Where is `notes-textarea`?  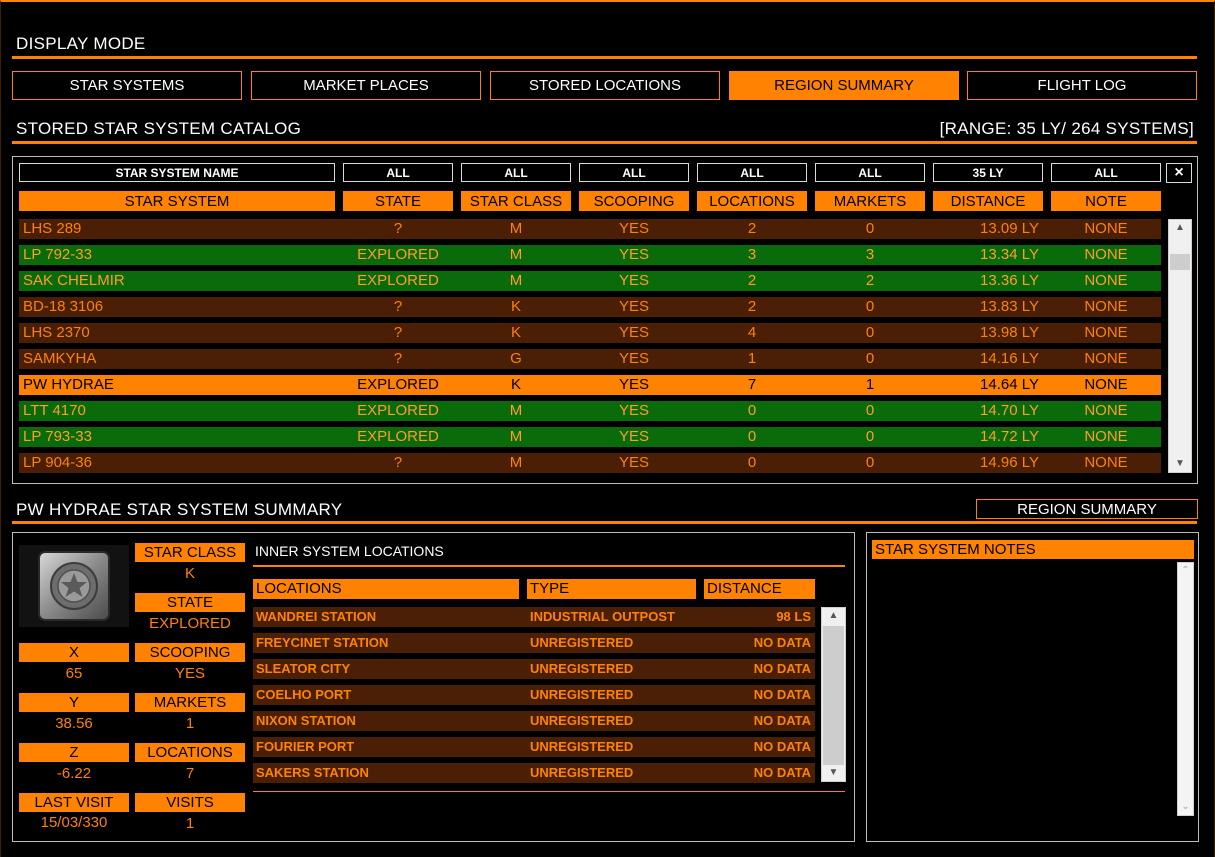 notes-textarea is located at coordinates (1023, 689).